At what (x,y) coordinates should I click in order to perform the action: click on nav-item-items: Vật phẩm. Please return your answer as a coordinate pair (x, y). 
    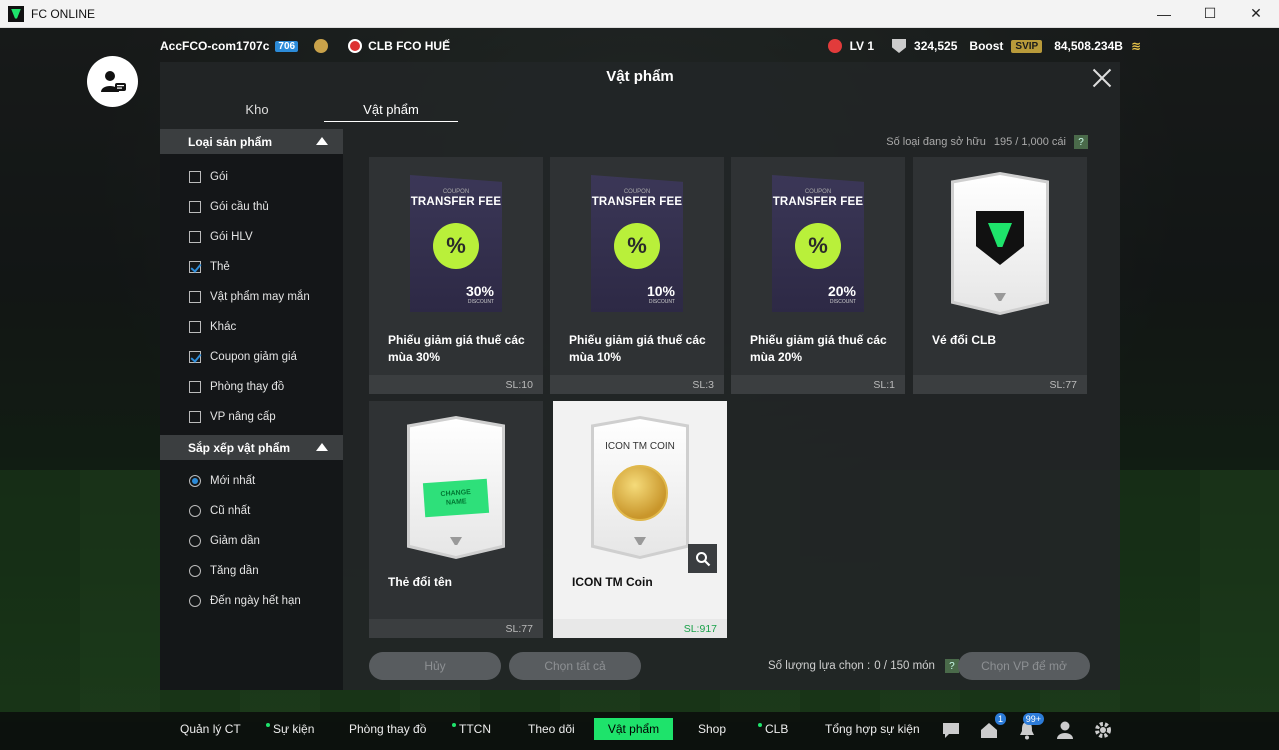
    Looking at the image, I should click on (633, 729).